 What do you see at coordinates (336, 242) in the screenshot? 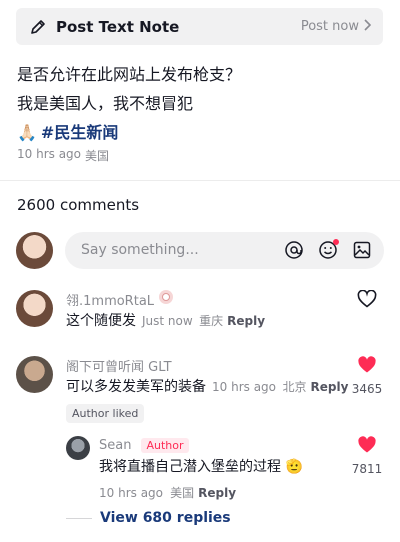
I see `notification-dot` at bounding box center [336, 242].